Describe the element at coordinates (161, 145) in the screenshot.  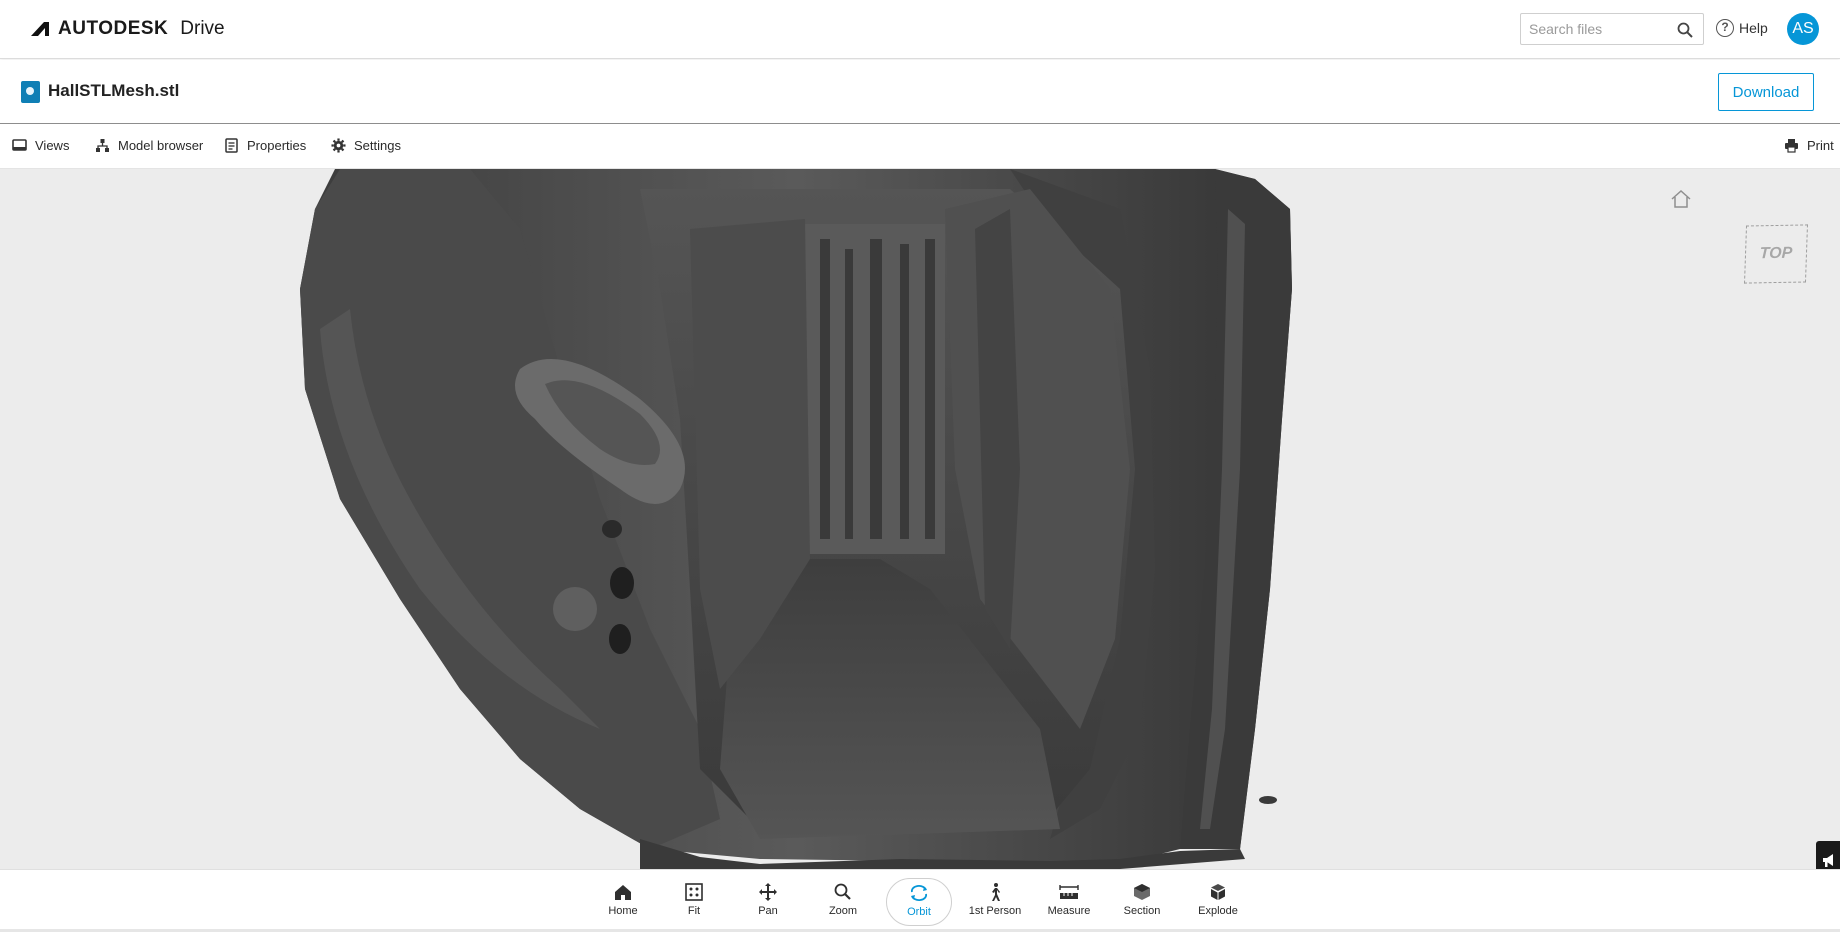
I see `model-browser-label: Model browser` at that location.